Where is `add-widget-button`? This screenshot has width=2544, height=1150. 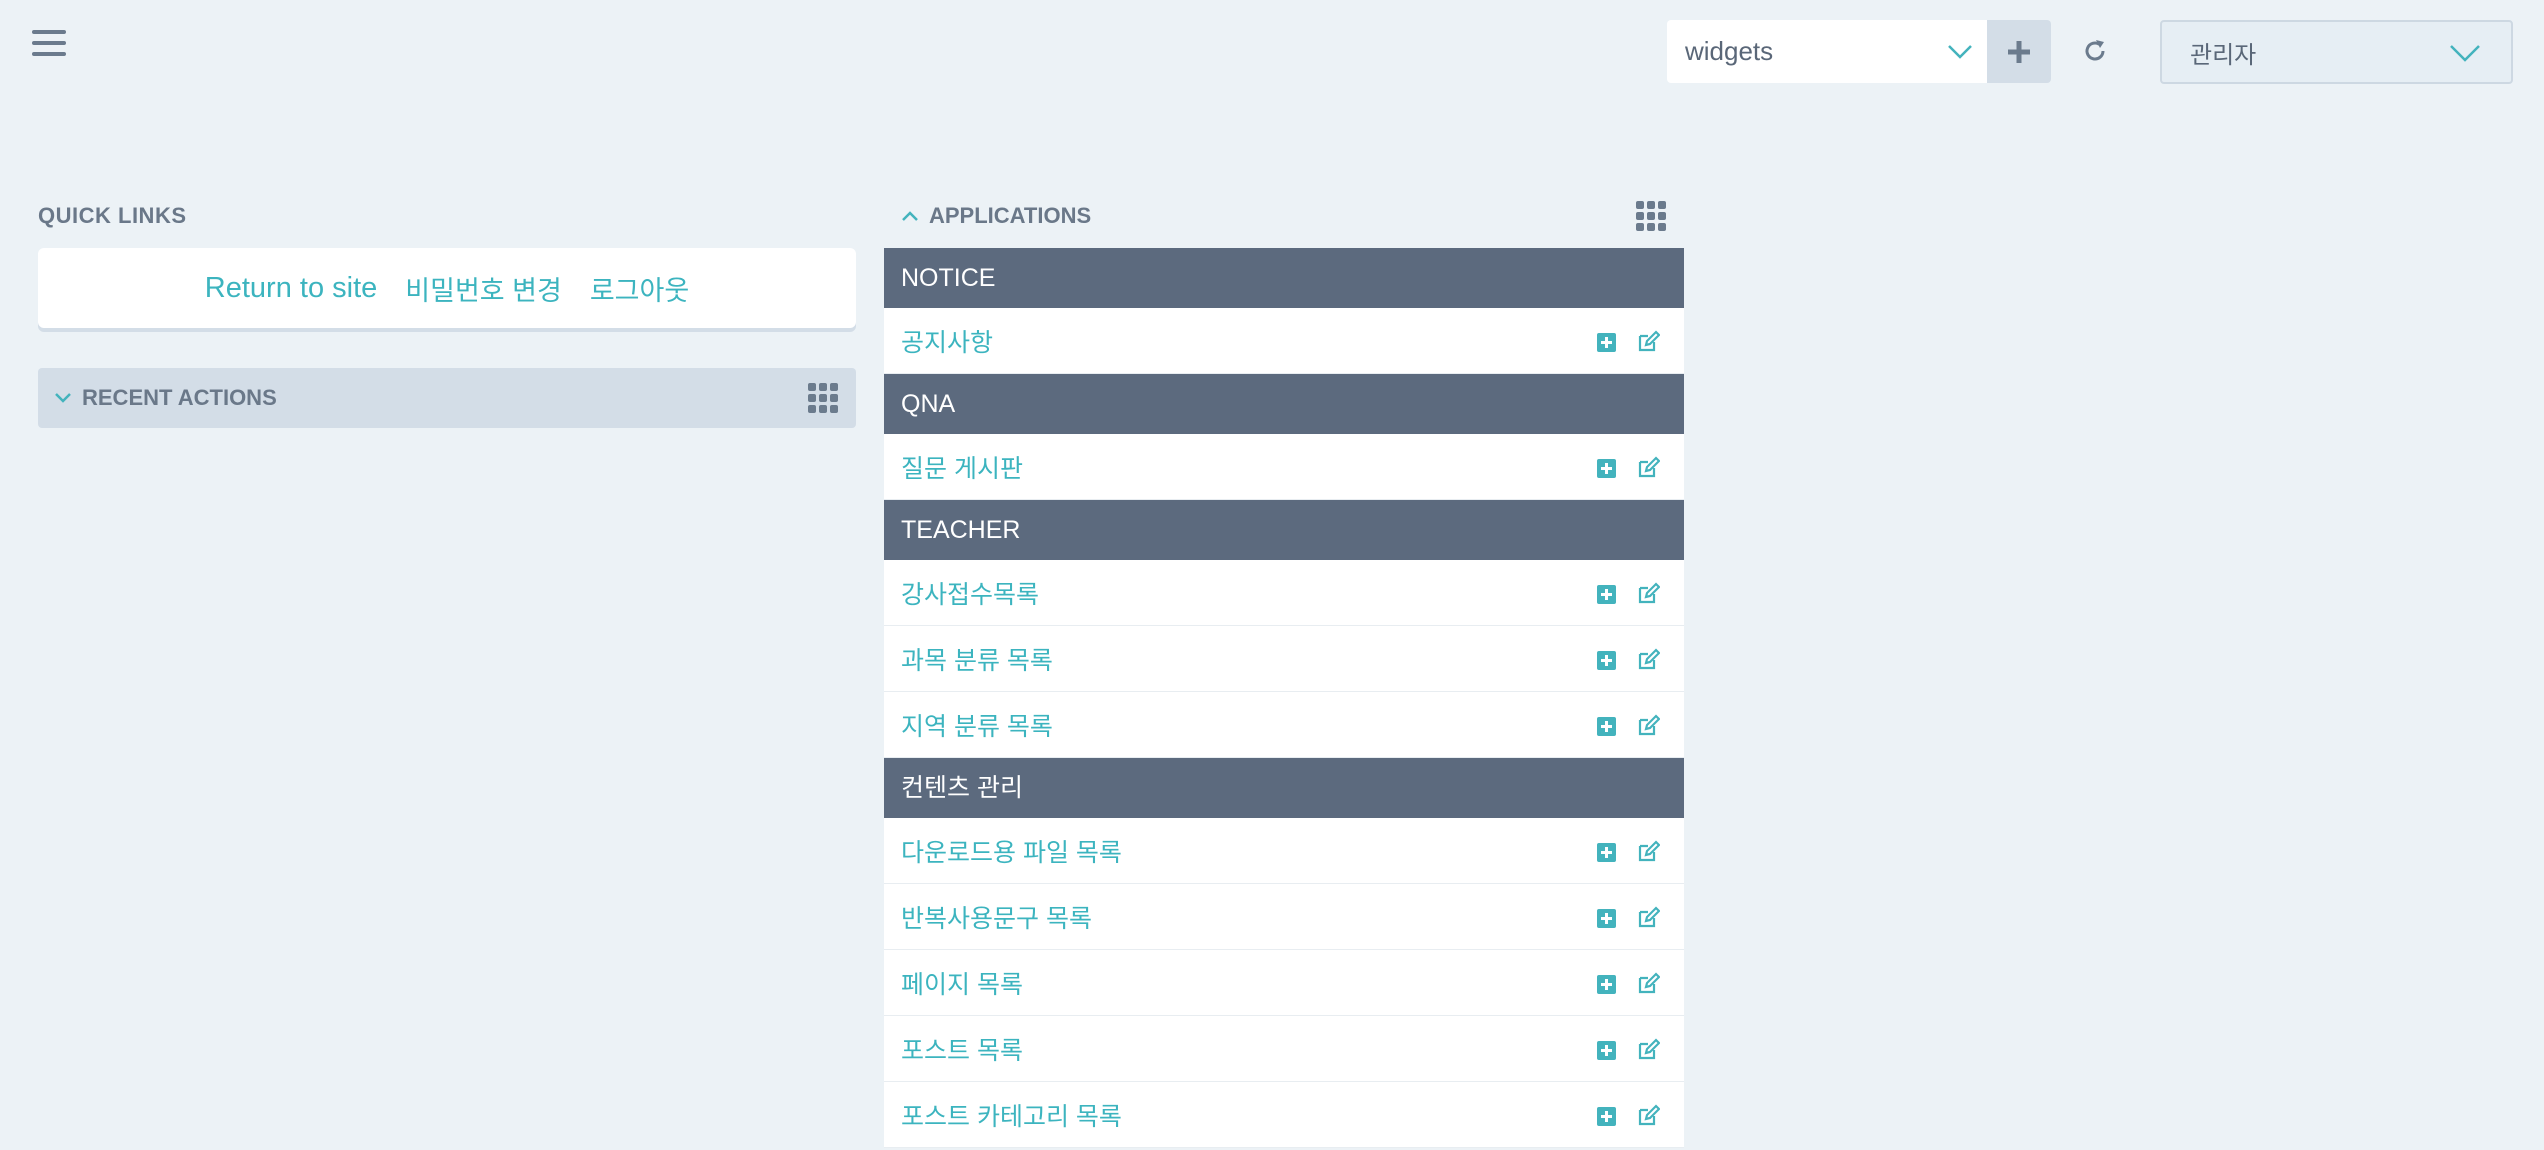 add-widget-button is located at coordinates (2019, 51).